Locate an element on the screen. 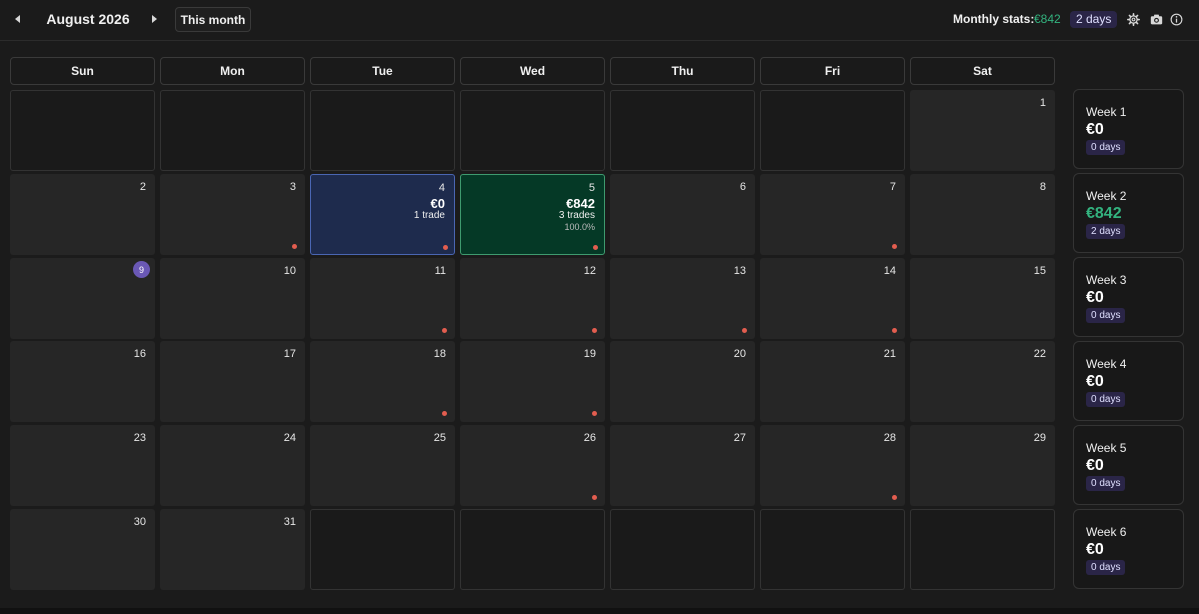 The width and height of the screenshot is (1199, 614). week-label: Week 2 is located at coordinates (1106, 196).